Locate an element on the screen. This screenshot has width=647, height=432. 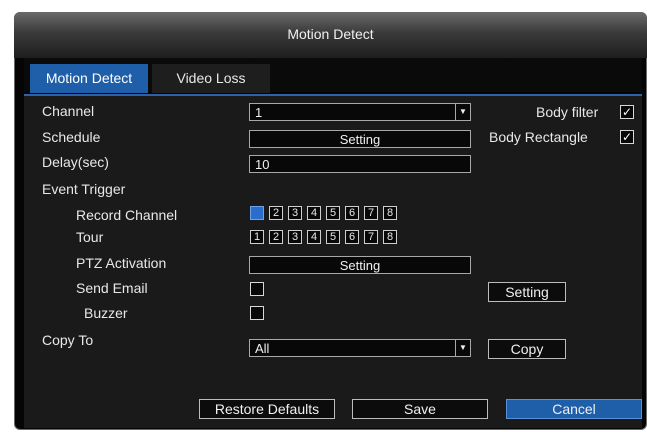
record-channel-label: Record Channel is located at coordinates (127, 215).